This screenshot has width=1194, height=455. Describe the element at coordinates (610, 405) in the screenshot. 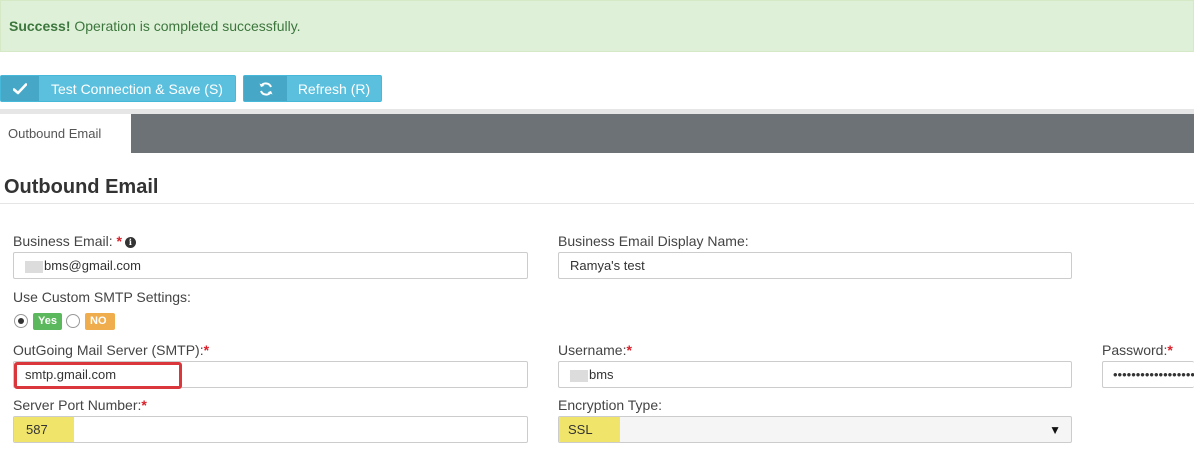

I see `encryption-label: Encryption Type:` at that location.